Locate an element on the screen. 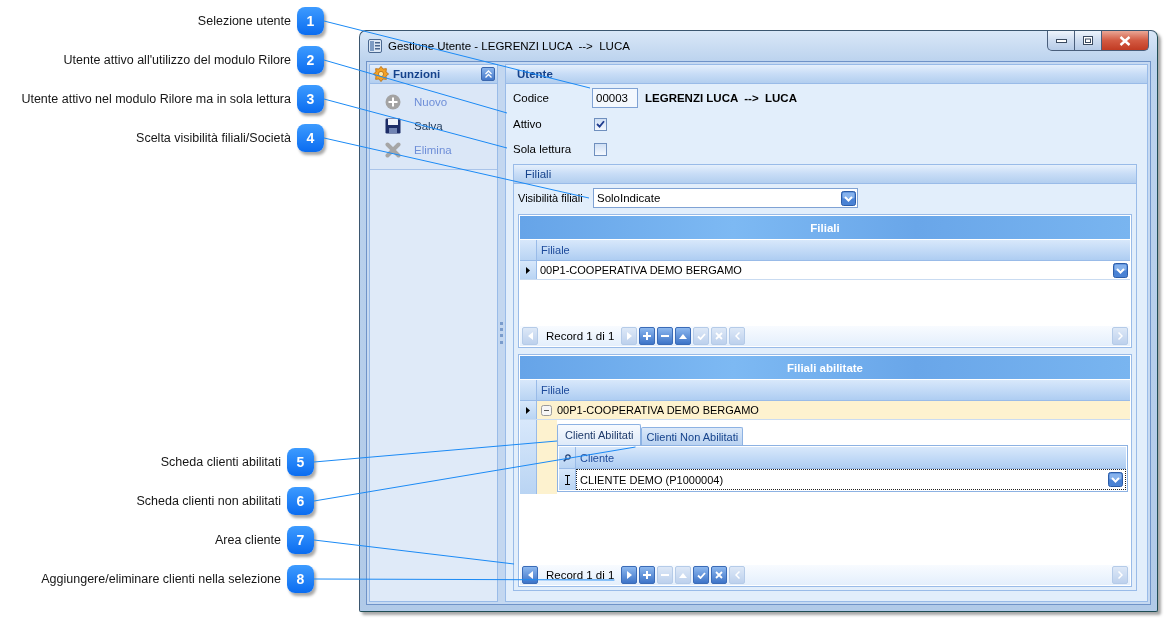 The image size is (1166, 622). callout-label: Scelta visibilità filiali/Società is located at coordinates (213, 138).